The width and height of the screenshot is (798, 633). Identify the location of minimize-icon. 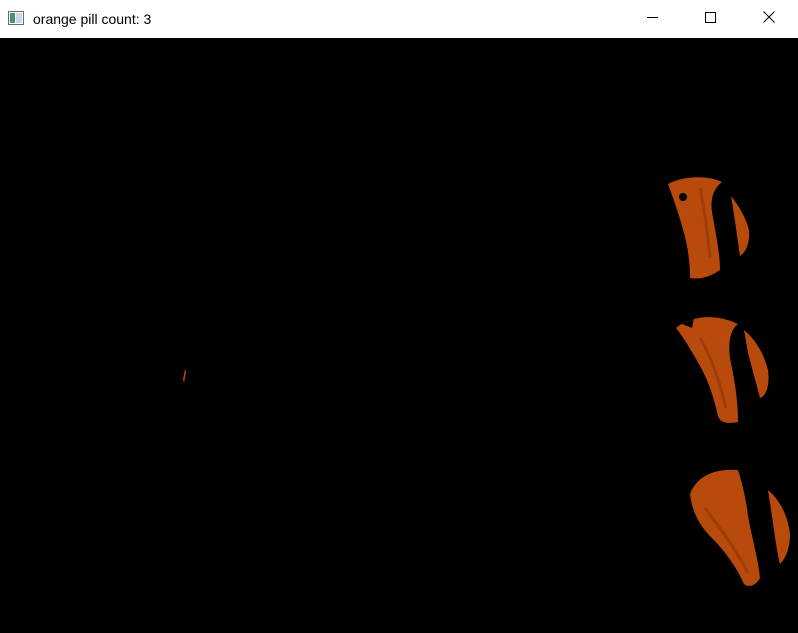
(652, 19).